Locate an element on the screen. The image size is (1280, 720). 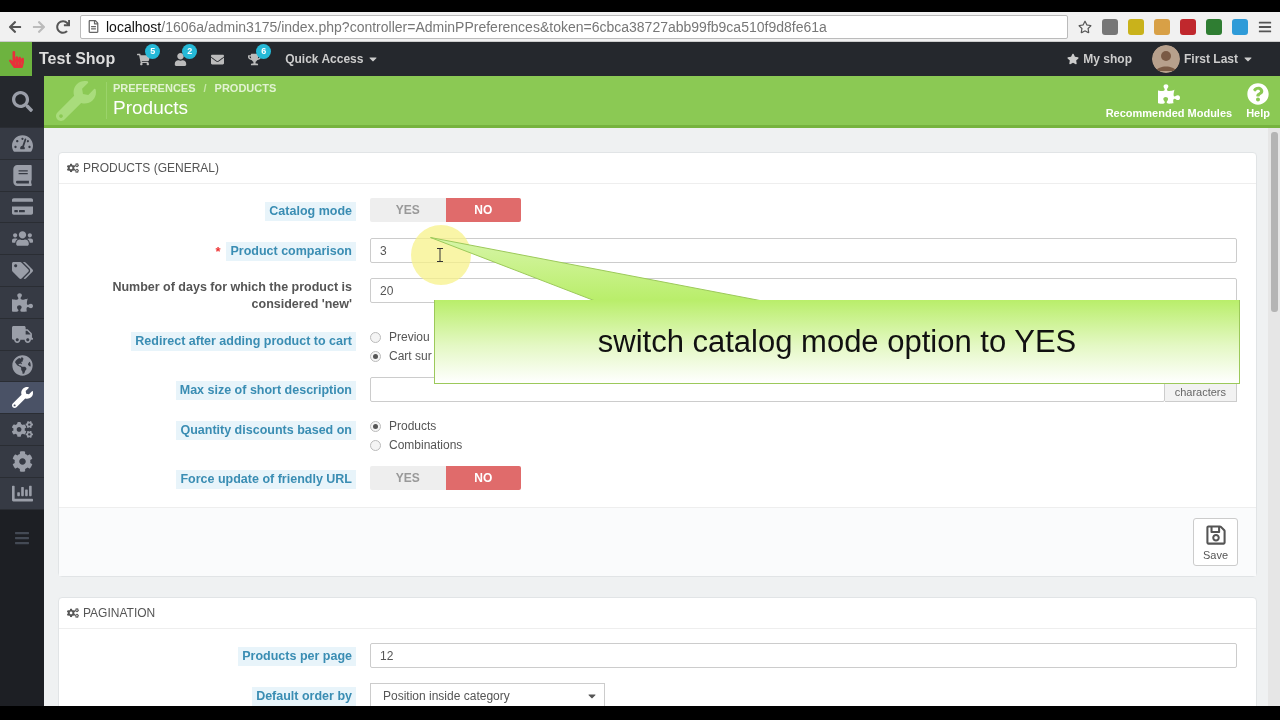
book-icon is located at coordinates (22, 175).